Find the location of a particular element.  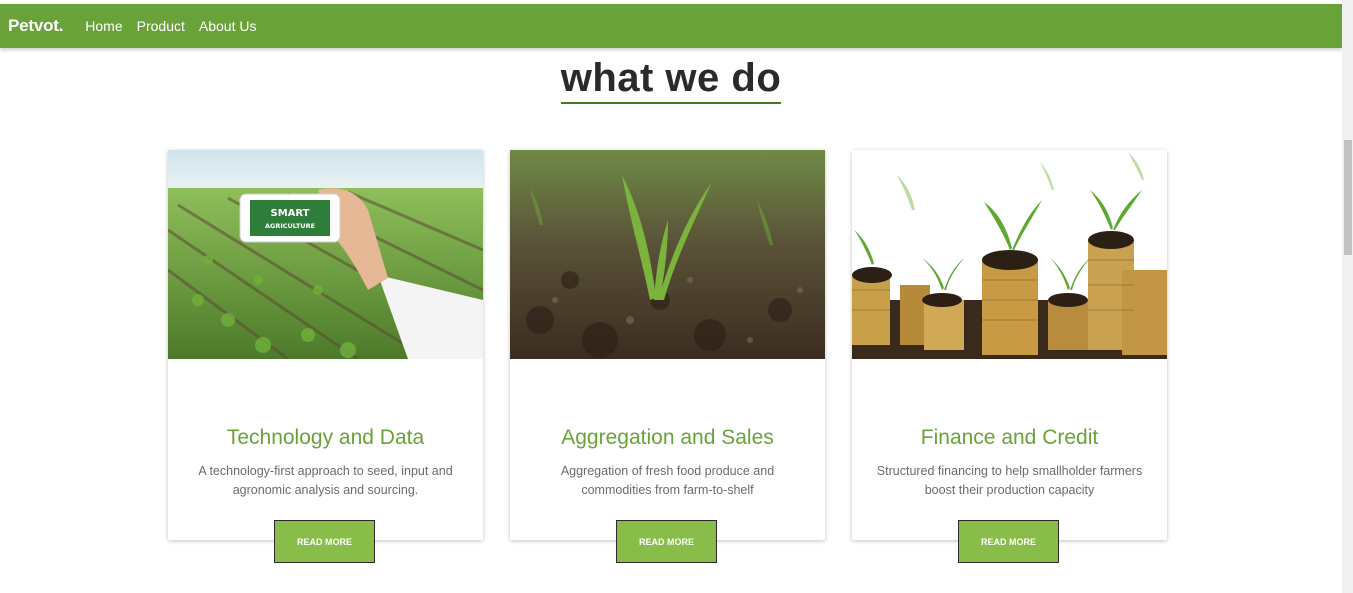

phone-text-agriculture: AGRICULTURE is located at coordinates (290, 226).